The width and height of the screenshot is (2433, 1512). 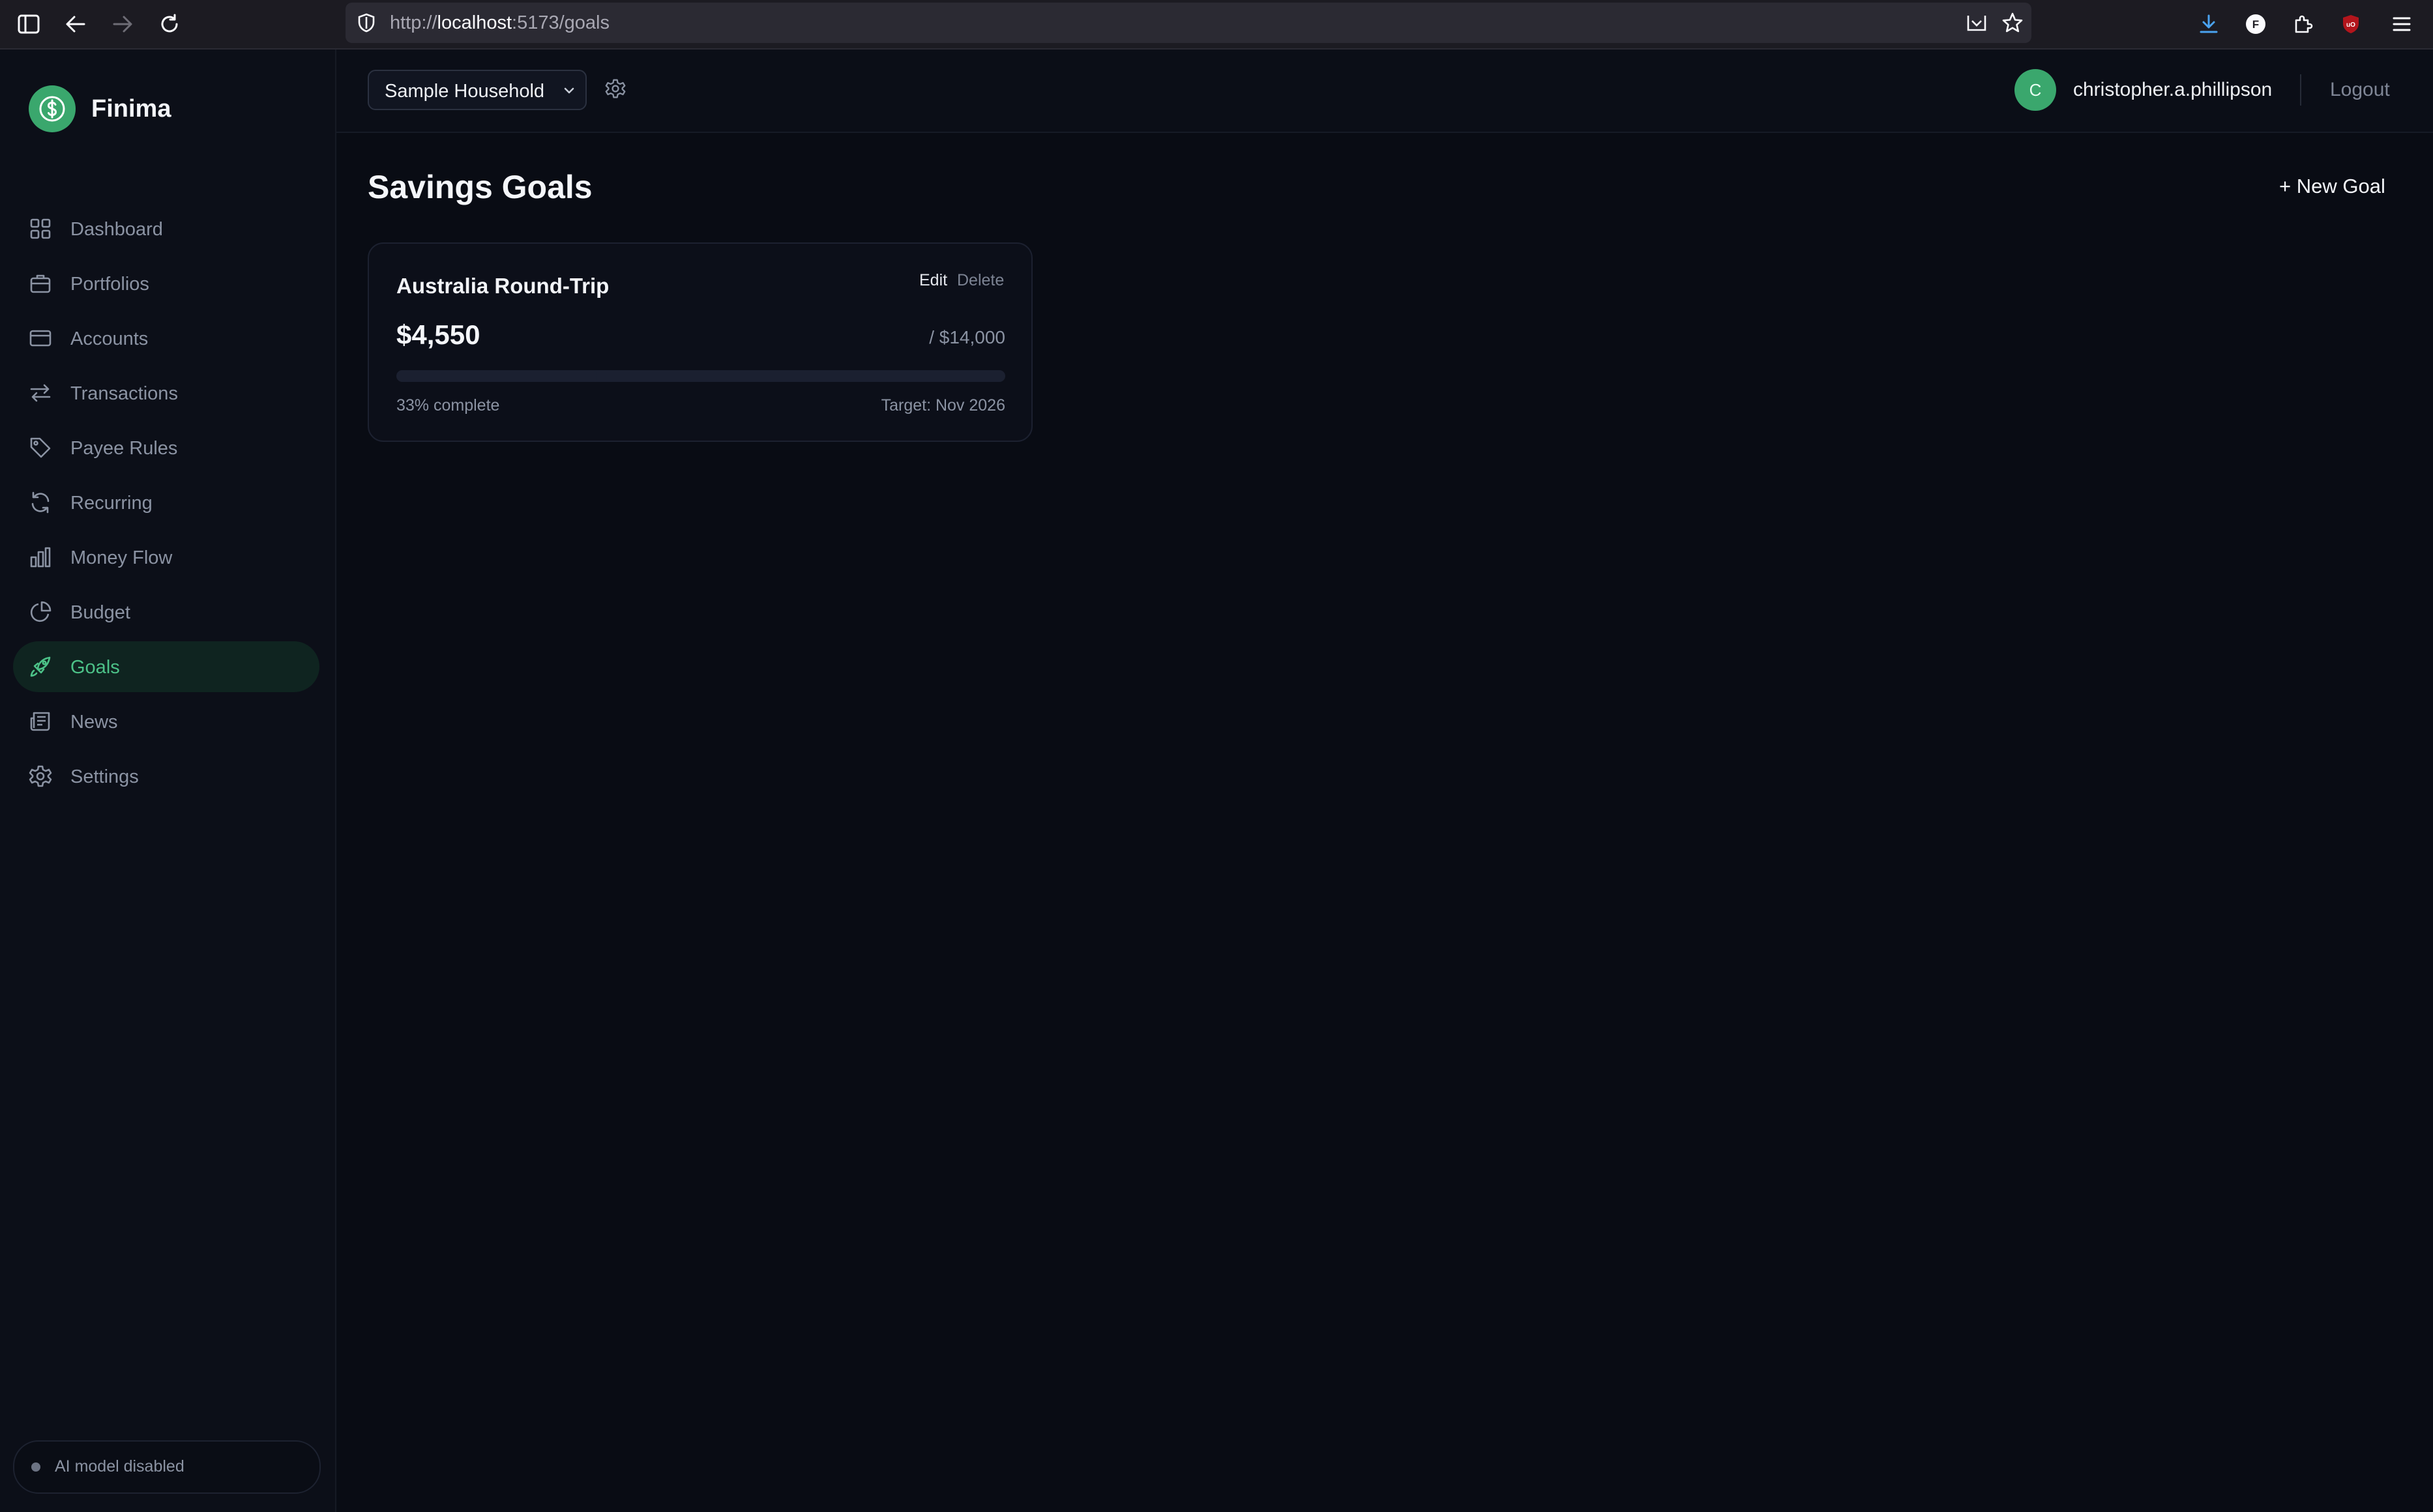 I want to click on sidebar-item-settings: Settings, so click(x=166, y=776).